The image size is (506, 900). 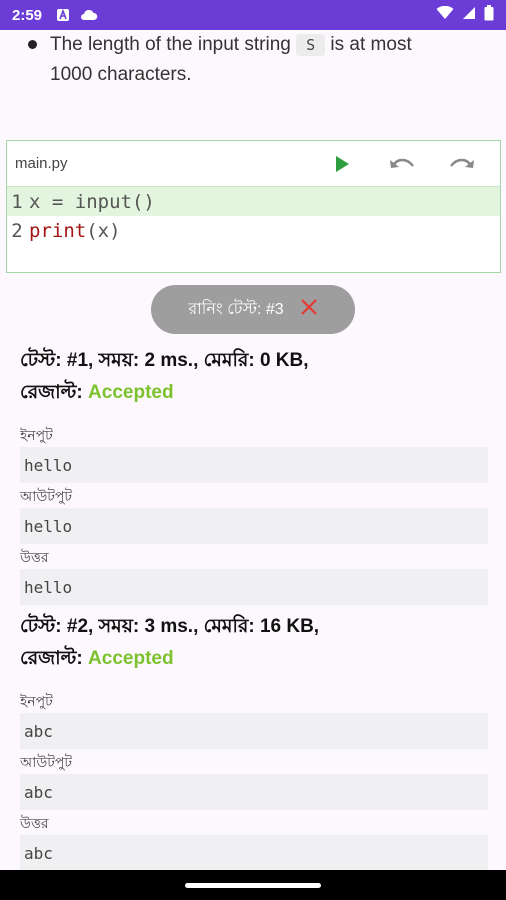 I want to click on test-summary: টেস্ট: #2, সময়: 3 ms., মেমরি: 16 KB,, so click(x=170, y=626).